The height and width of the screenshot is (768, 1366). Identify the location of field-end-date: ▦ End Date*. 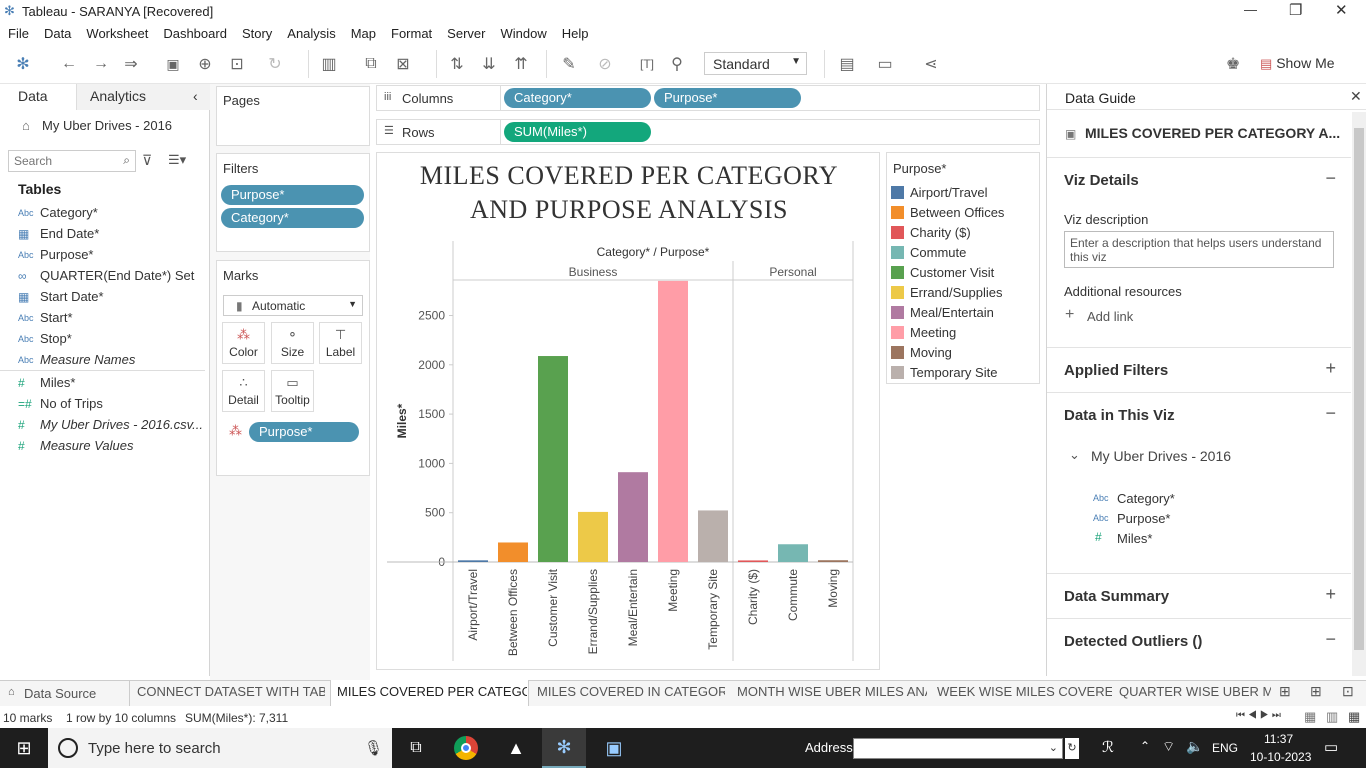
(58, 233).